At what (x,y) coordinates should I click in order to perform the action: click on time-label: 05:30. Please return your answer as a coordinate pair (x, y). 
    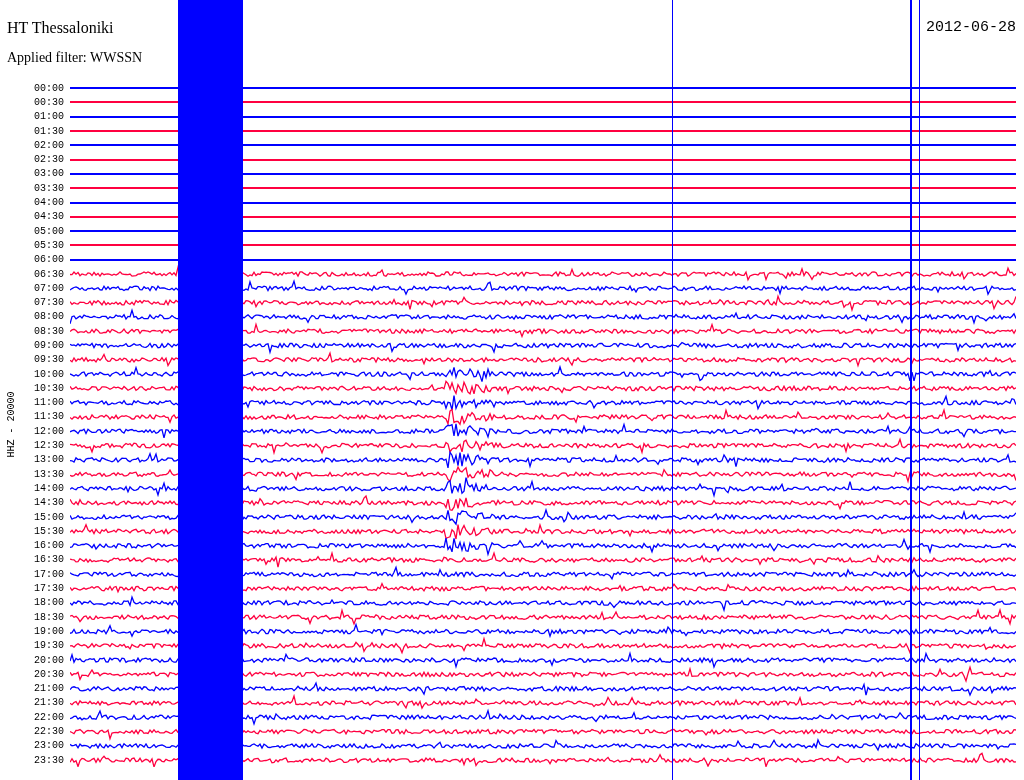
    Looking at the image, I should click on (49, 245).